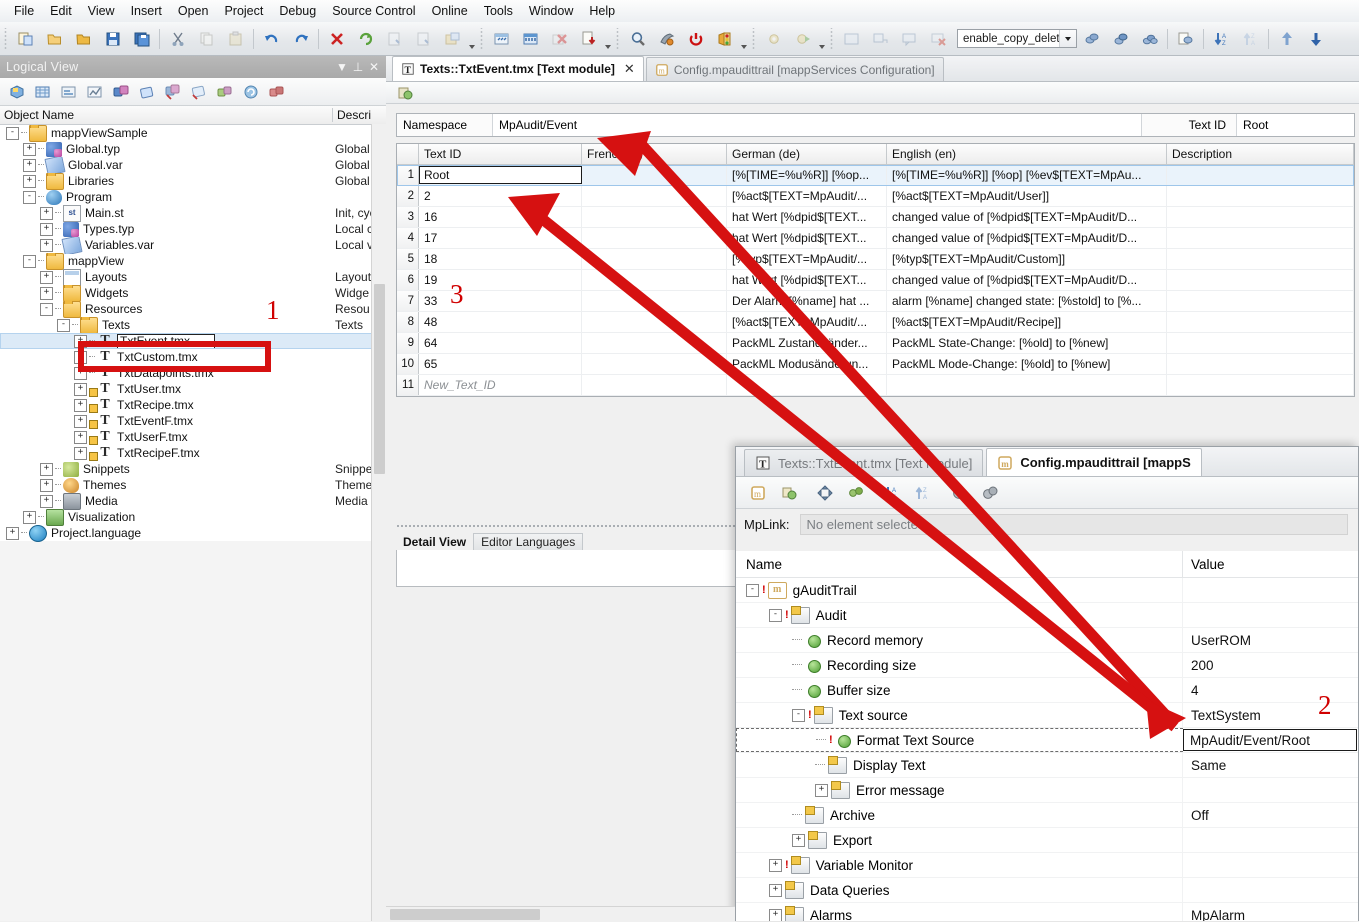  Describe the element at coordinates (821, 38) in the screenshot. I see `toolbar-overflow-icon` at that location.